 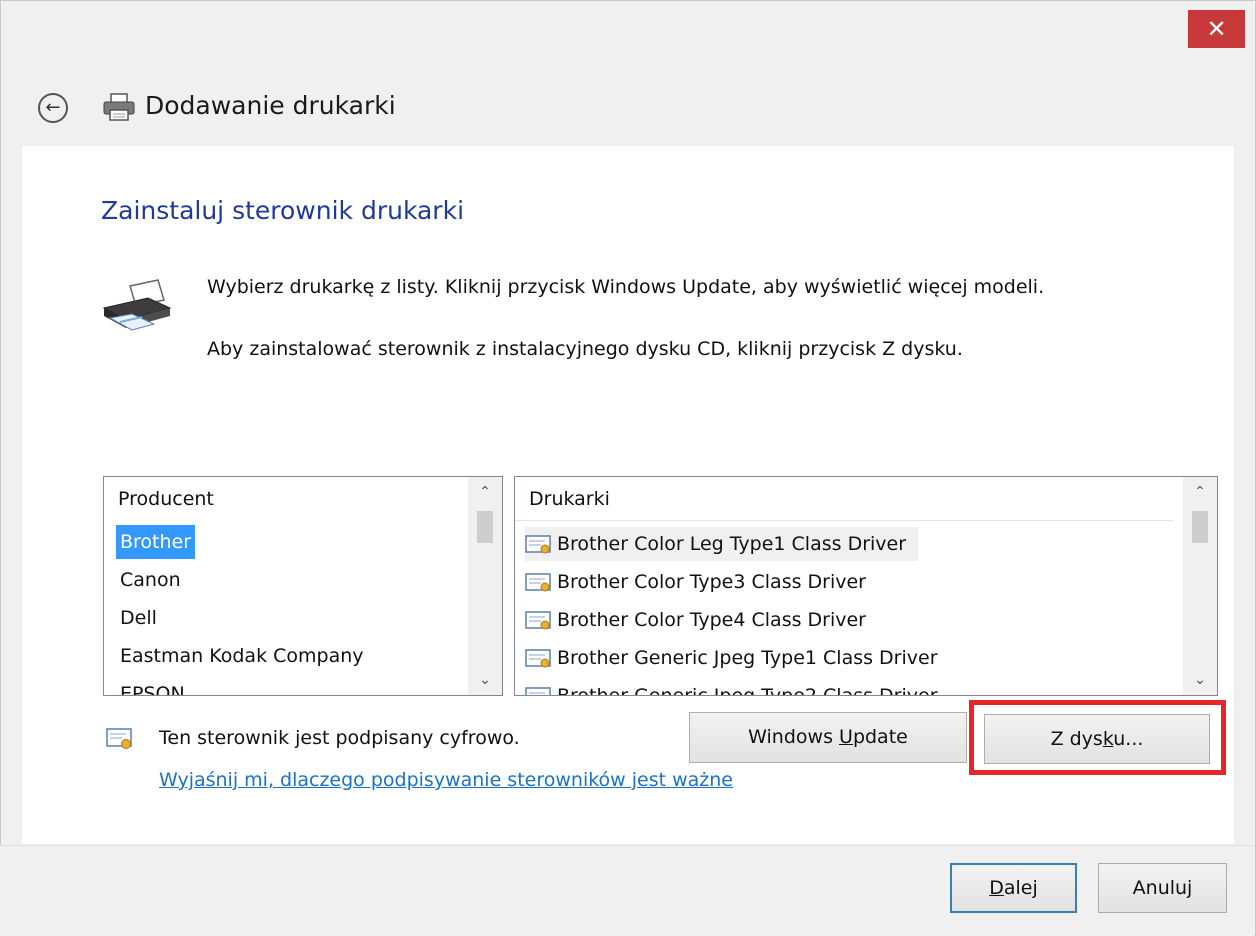 What do you see at coordinates (152, 686) in the screenshot?
I see `manufacturer-item-epson: EPSON` at bounding box center [152, 686].